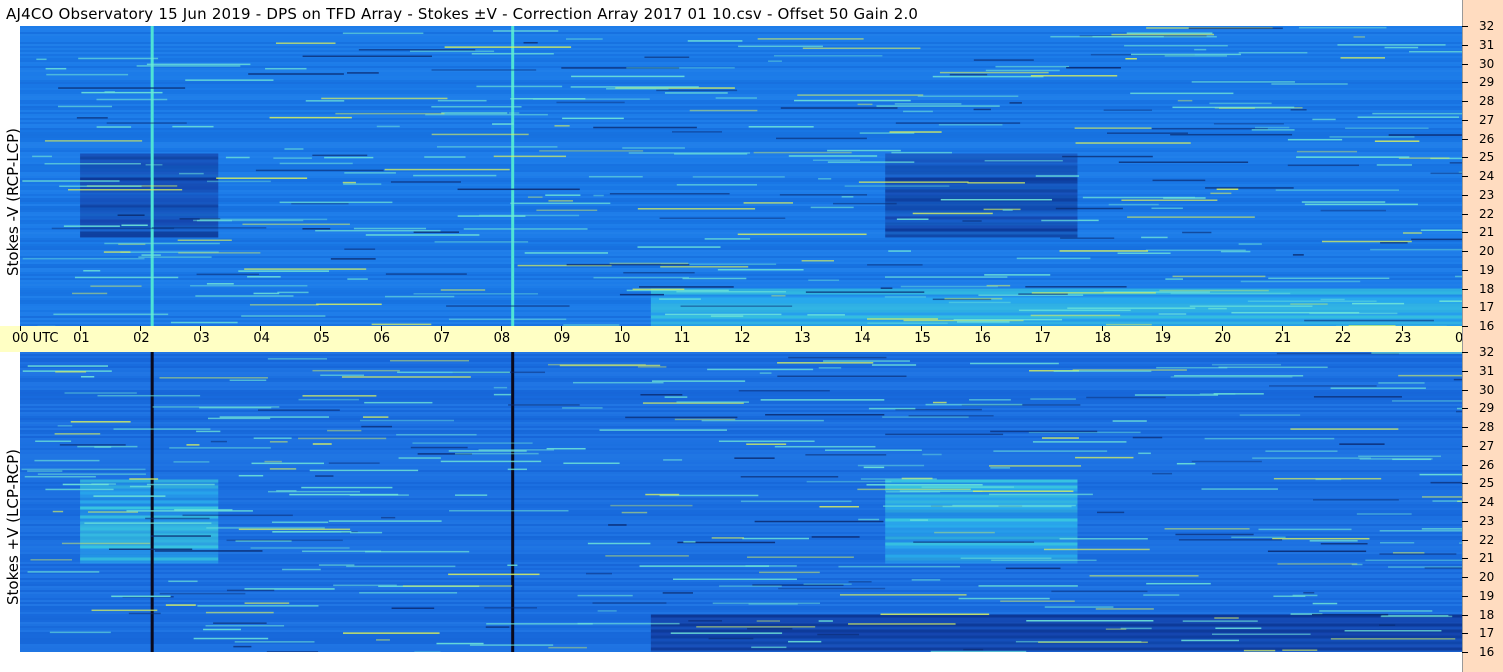  I want to click on frequency-tick-label: 30, so click(1487, 390).